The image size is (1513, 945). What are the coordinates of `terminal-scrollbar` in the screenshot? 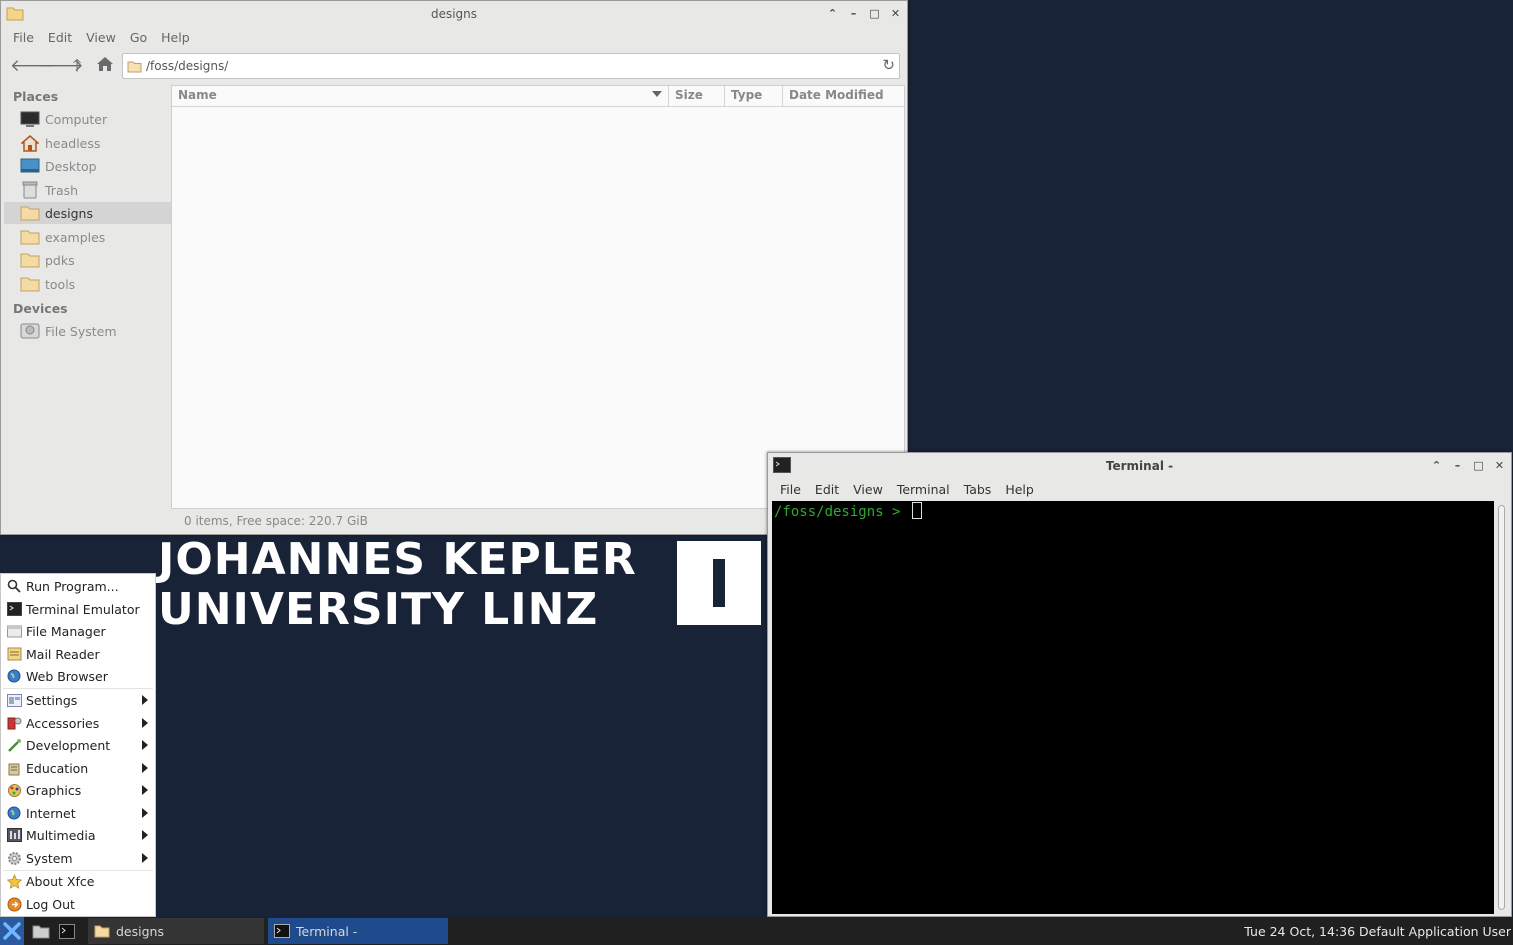 It's located at (1501, 707).